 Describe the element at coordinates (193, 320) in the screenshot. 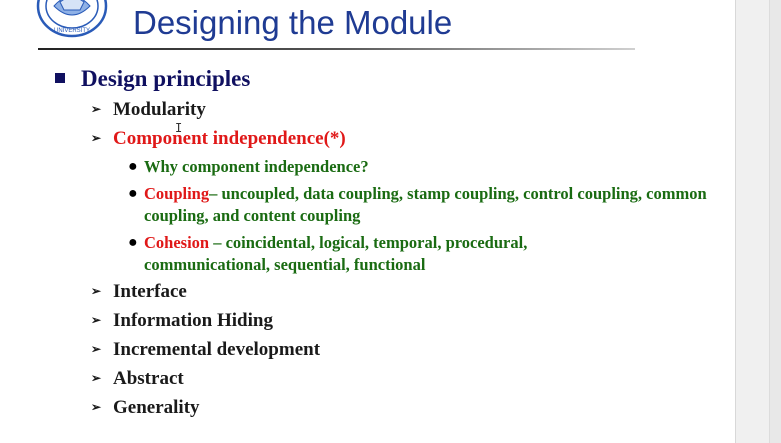

I see `item-label: Information Hiding` at that location.